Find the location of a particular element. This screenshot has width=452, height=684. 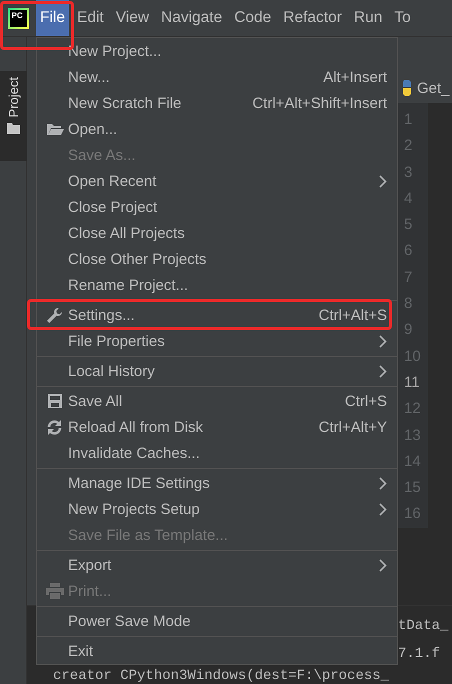

save-icon is located at coordinates (54, 401).